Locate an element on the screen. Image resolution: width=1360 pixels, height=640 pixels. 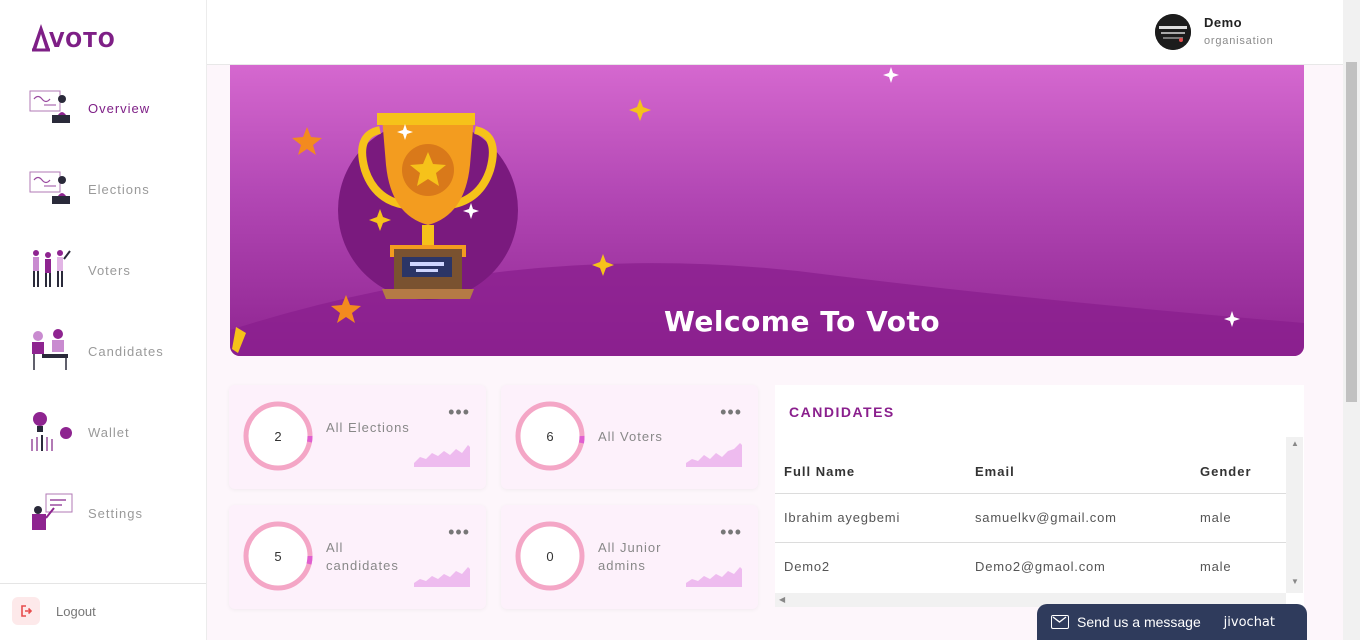
cell-email: Demo2@gmaol.com is located at coordinates (1040, 566).